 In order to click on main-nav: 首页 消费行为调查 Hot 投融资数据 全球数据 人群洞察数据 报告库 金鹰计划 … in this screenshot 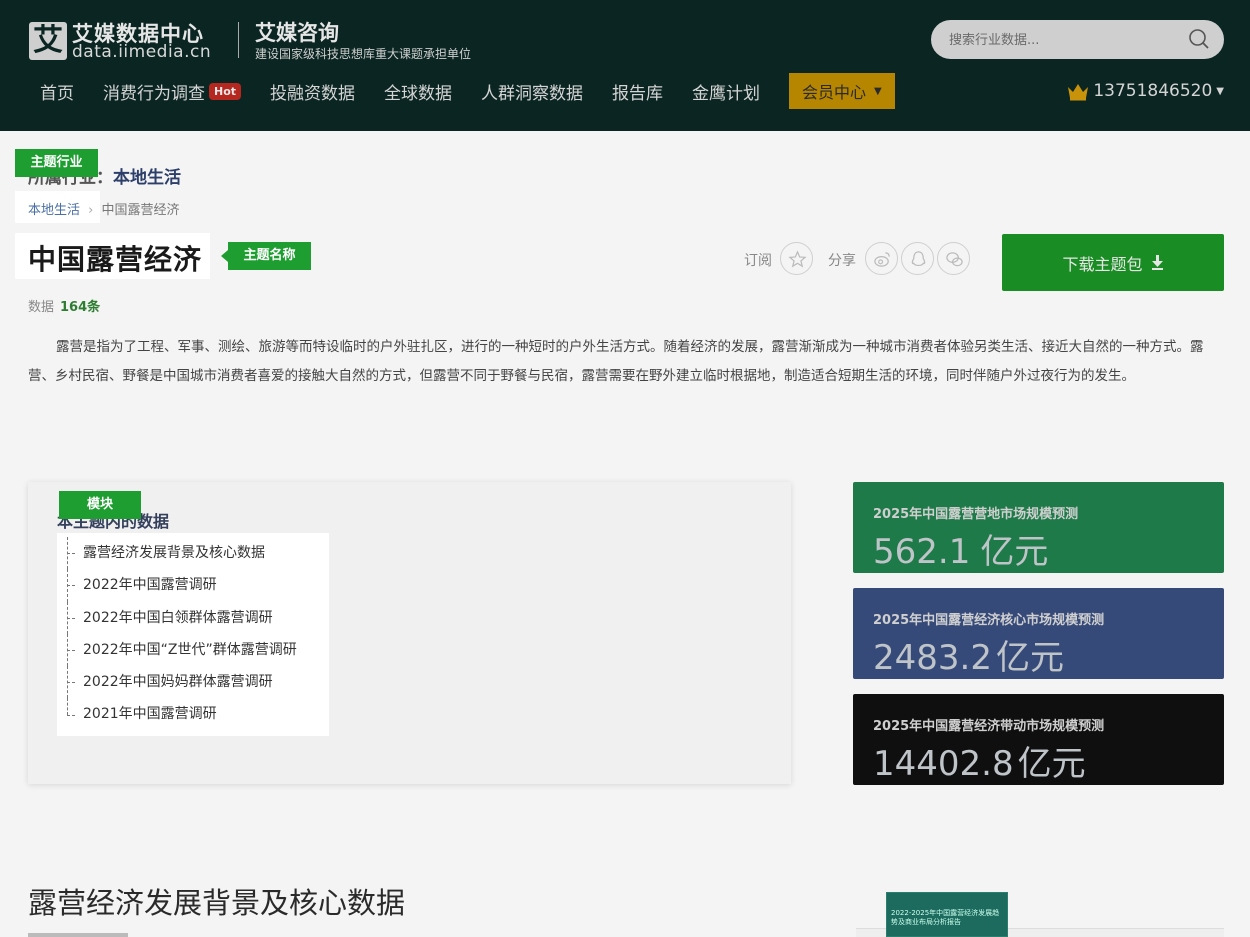, I will do `click(461, 91)`.